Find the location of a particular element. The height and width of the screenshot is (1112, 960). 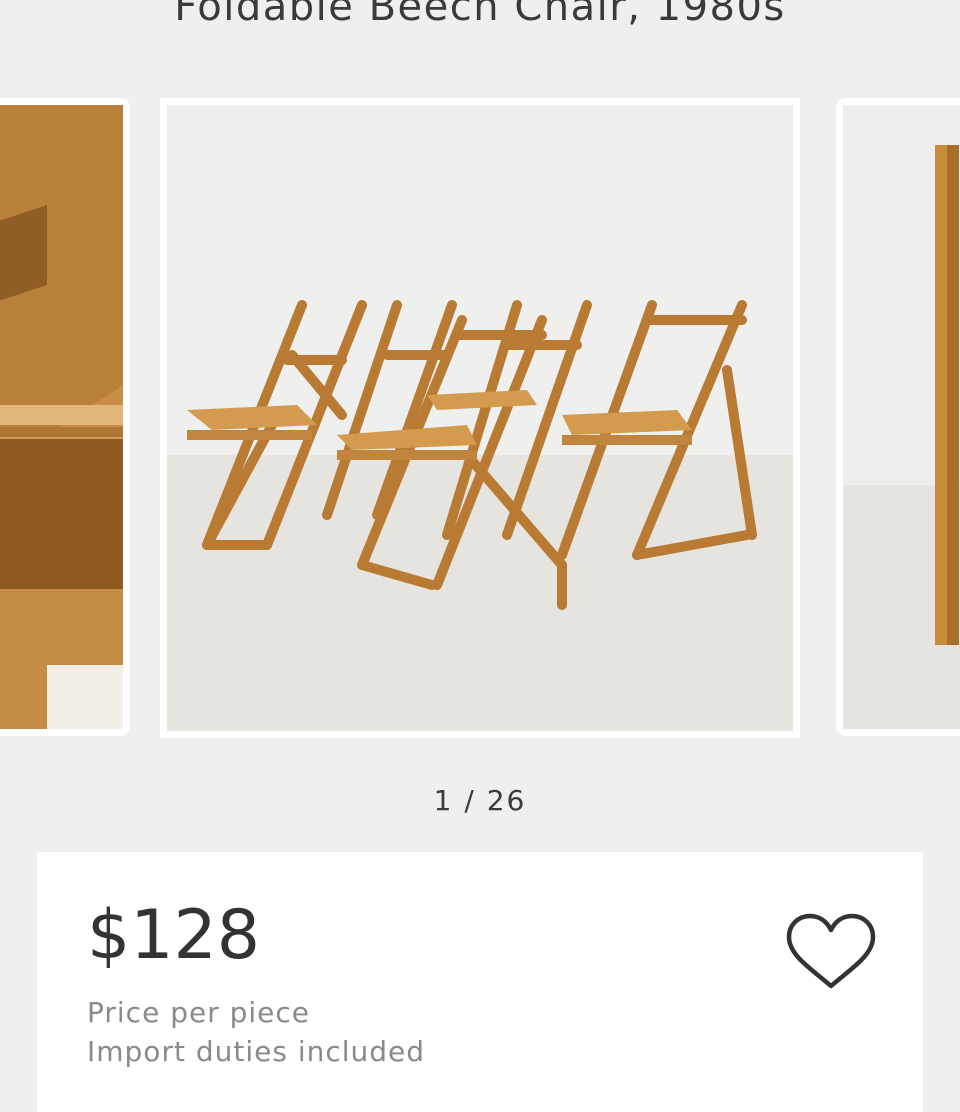

product-image-closeup is located at coordinates (61, 417).